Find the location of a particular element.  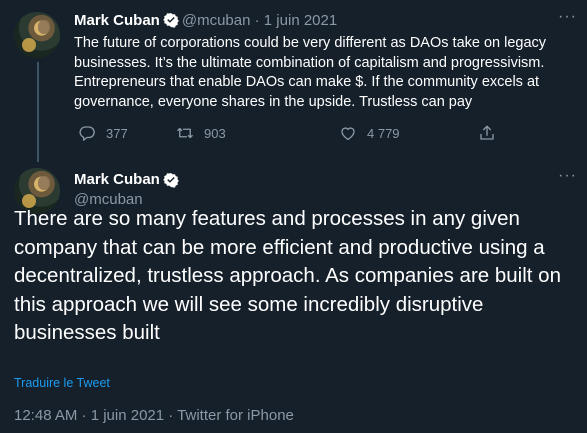

like-icon is located at coordinates (348, 134).